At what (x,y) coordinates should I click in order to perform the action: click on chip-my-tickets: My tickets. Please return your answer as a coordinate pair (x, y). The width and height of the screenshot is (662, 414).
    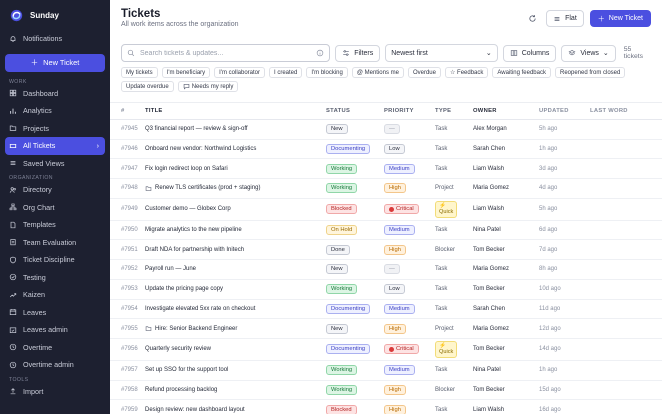
    Looking at the image, I should click on (139, 72).